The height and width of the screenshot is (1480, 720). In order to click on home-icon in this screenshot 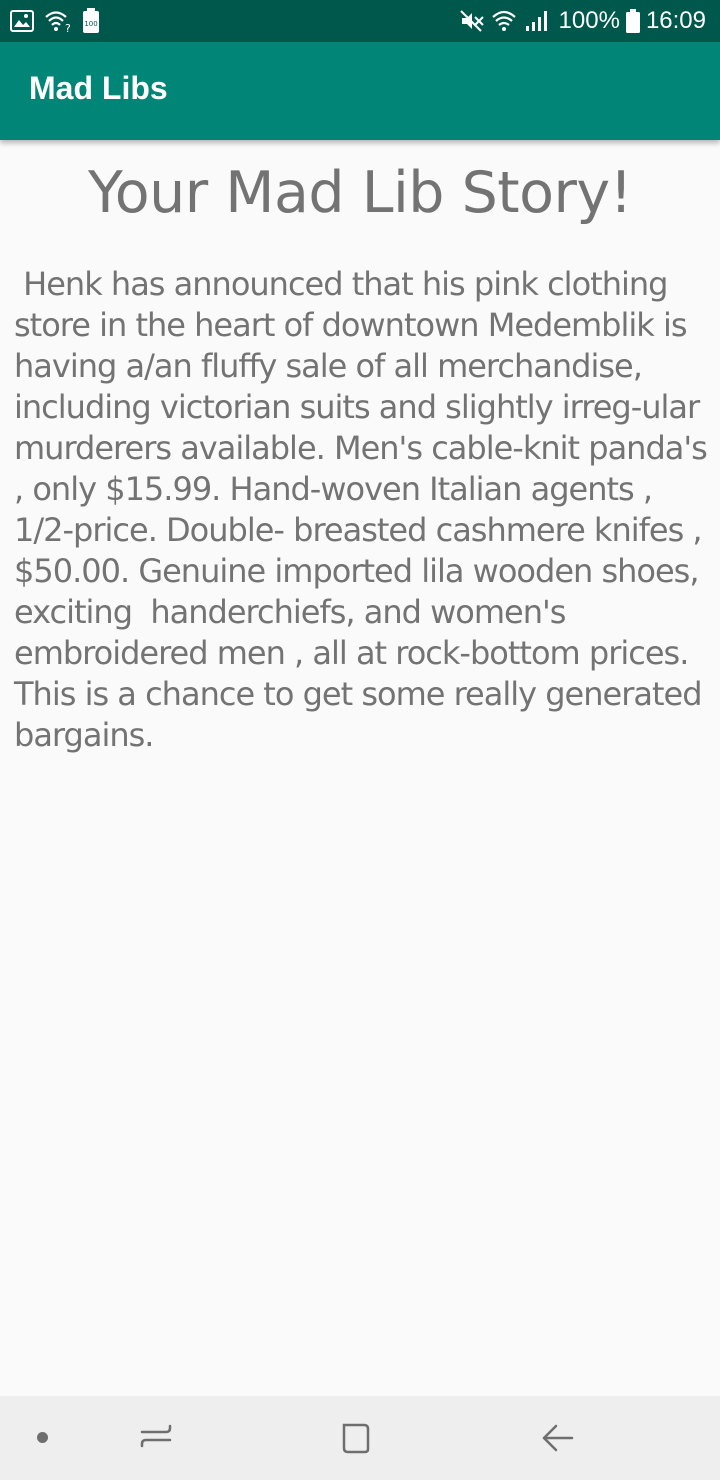, I will do `click(356, 1438)`.